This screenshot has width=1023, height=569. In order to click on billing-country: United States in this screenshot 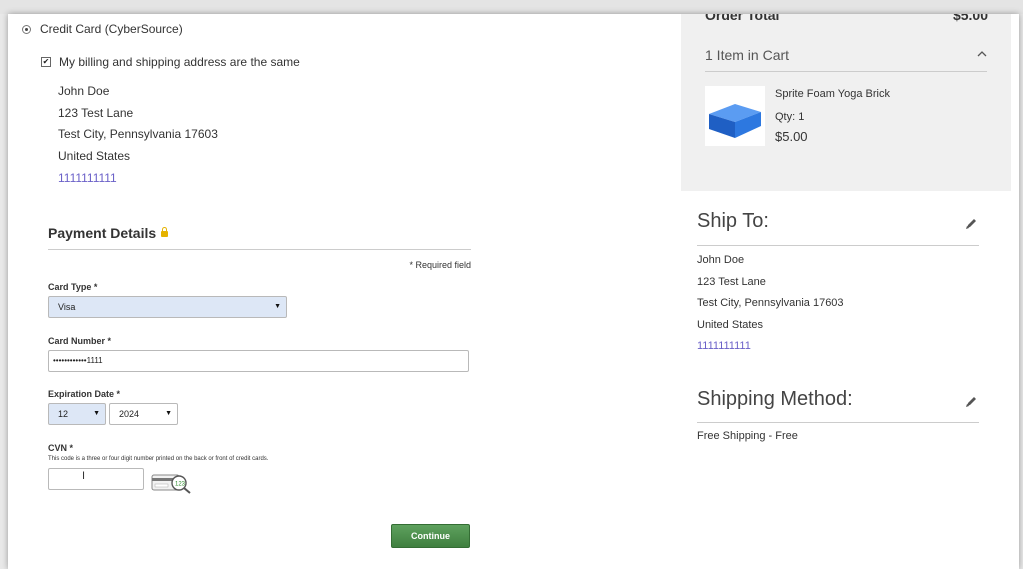, I will do `click(94, 156)`.